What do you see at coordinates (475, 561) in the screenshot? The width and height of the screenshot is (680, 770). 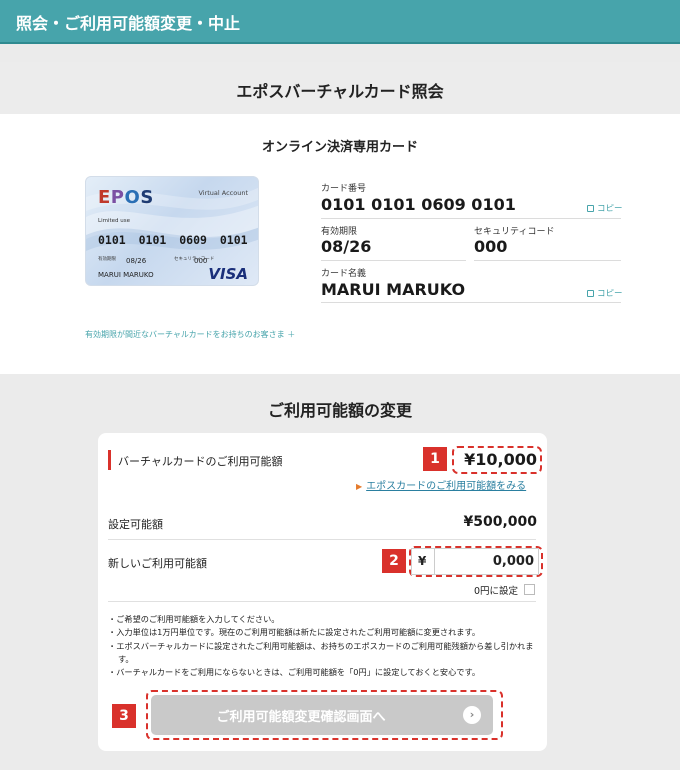 I see `new-limit-input: ¥ 0,000` at bounding box center [475, 561].